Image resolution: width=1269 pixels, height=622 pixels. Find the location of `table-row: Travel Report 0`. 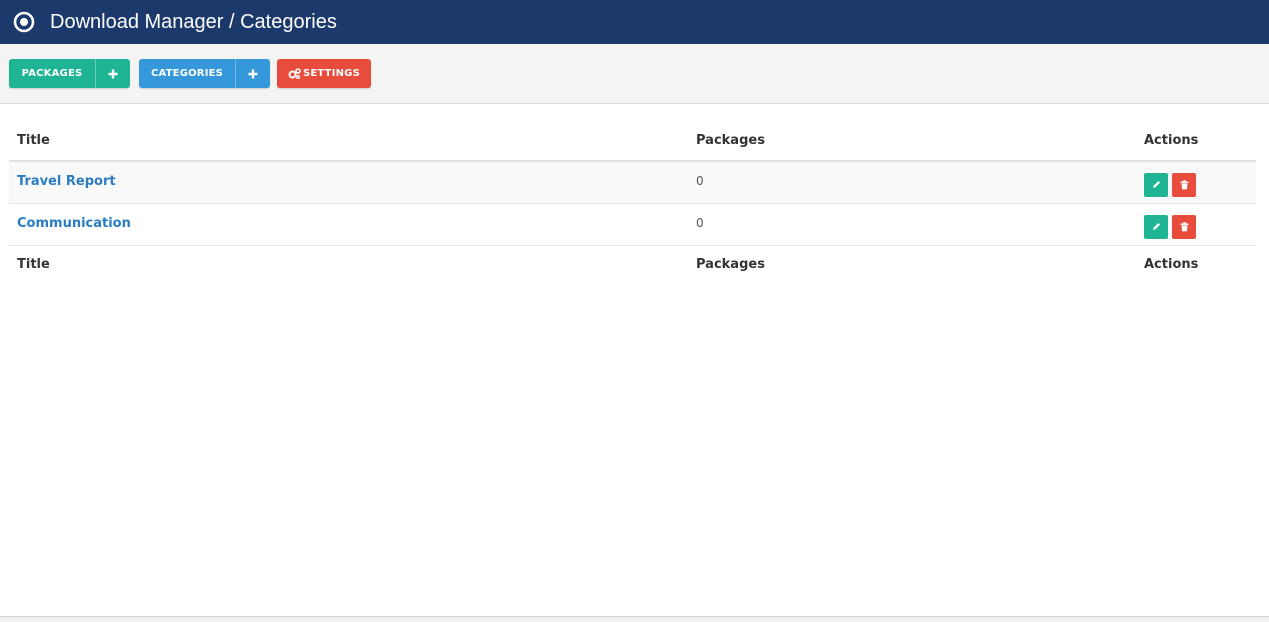

table-row: Travel Report 0 is located at coordinates (632, 183).